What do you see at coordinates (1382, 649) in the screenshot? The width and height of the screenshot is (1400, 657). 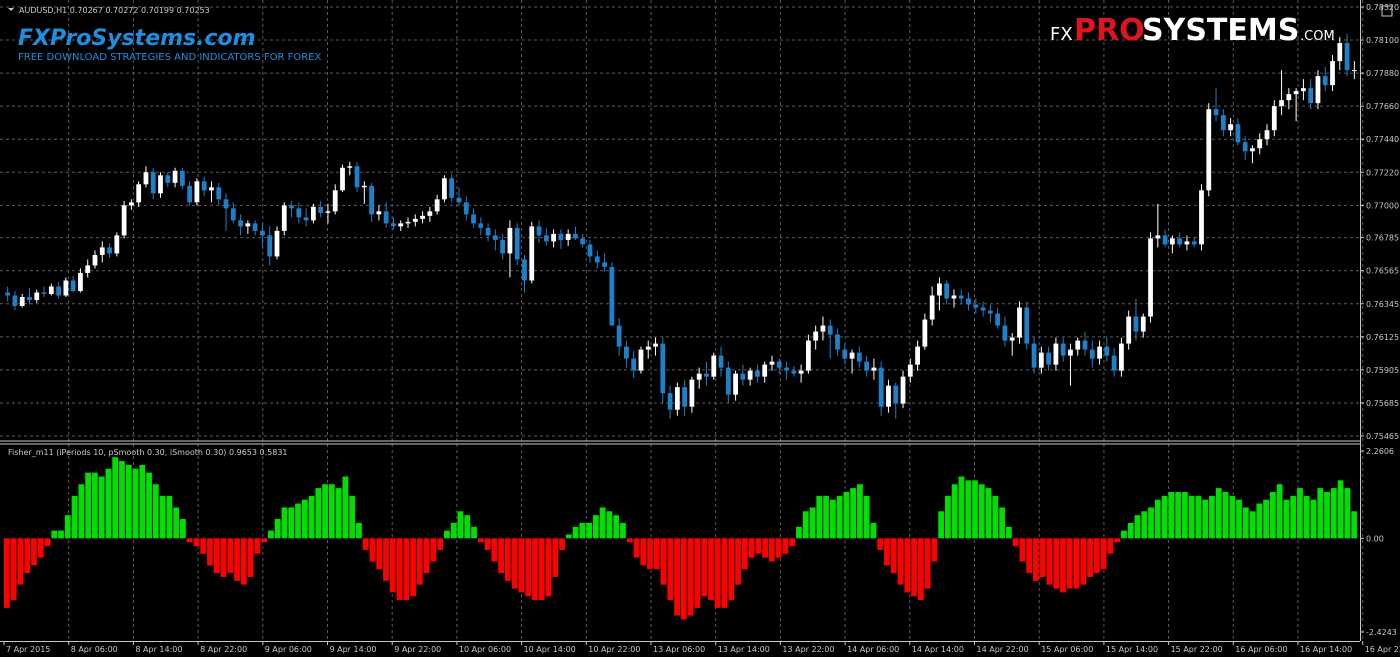 I see `time-tick-label: 16 Apr 22:00` at bounding box center [1382, 649].